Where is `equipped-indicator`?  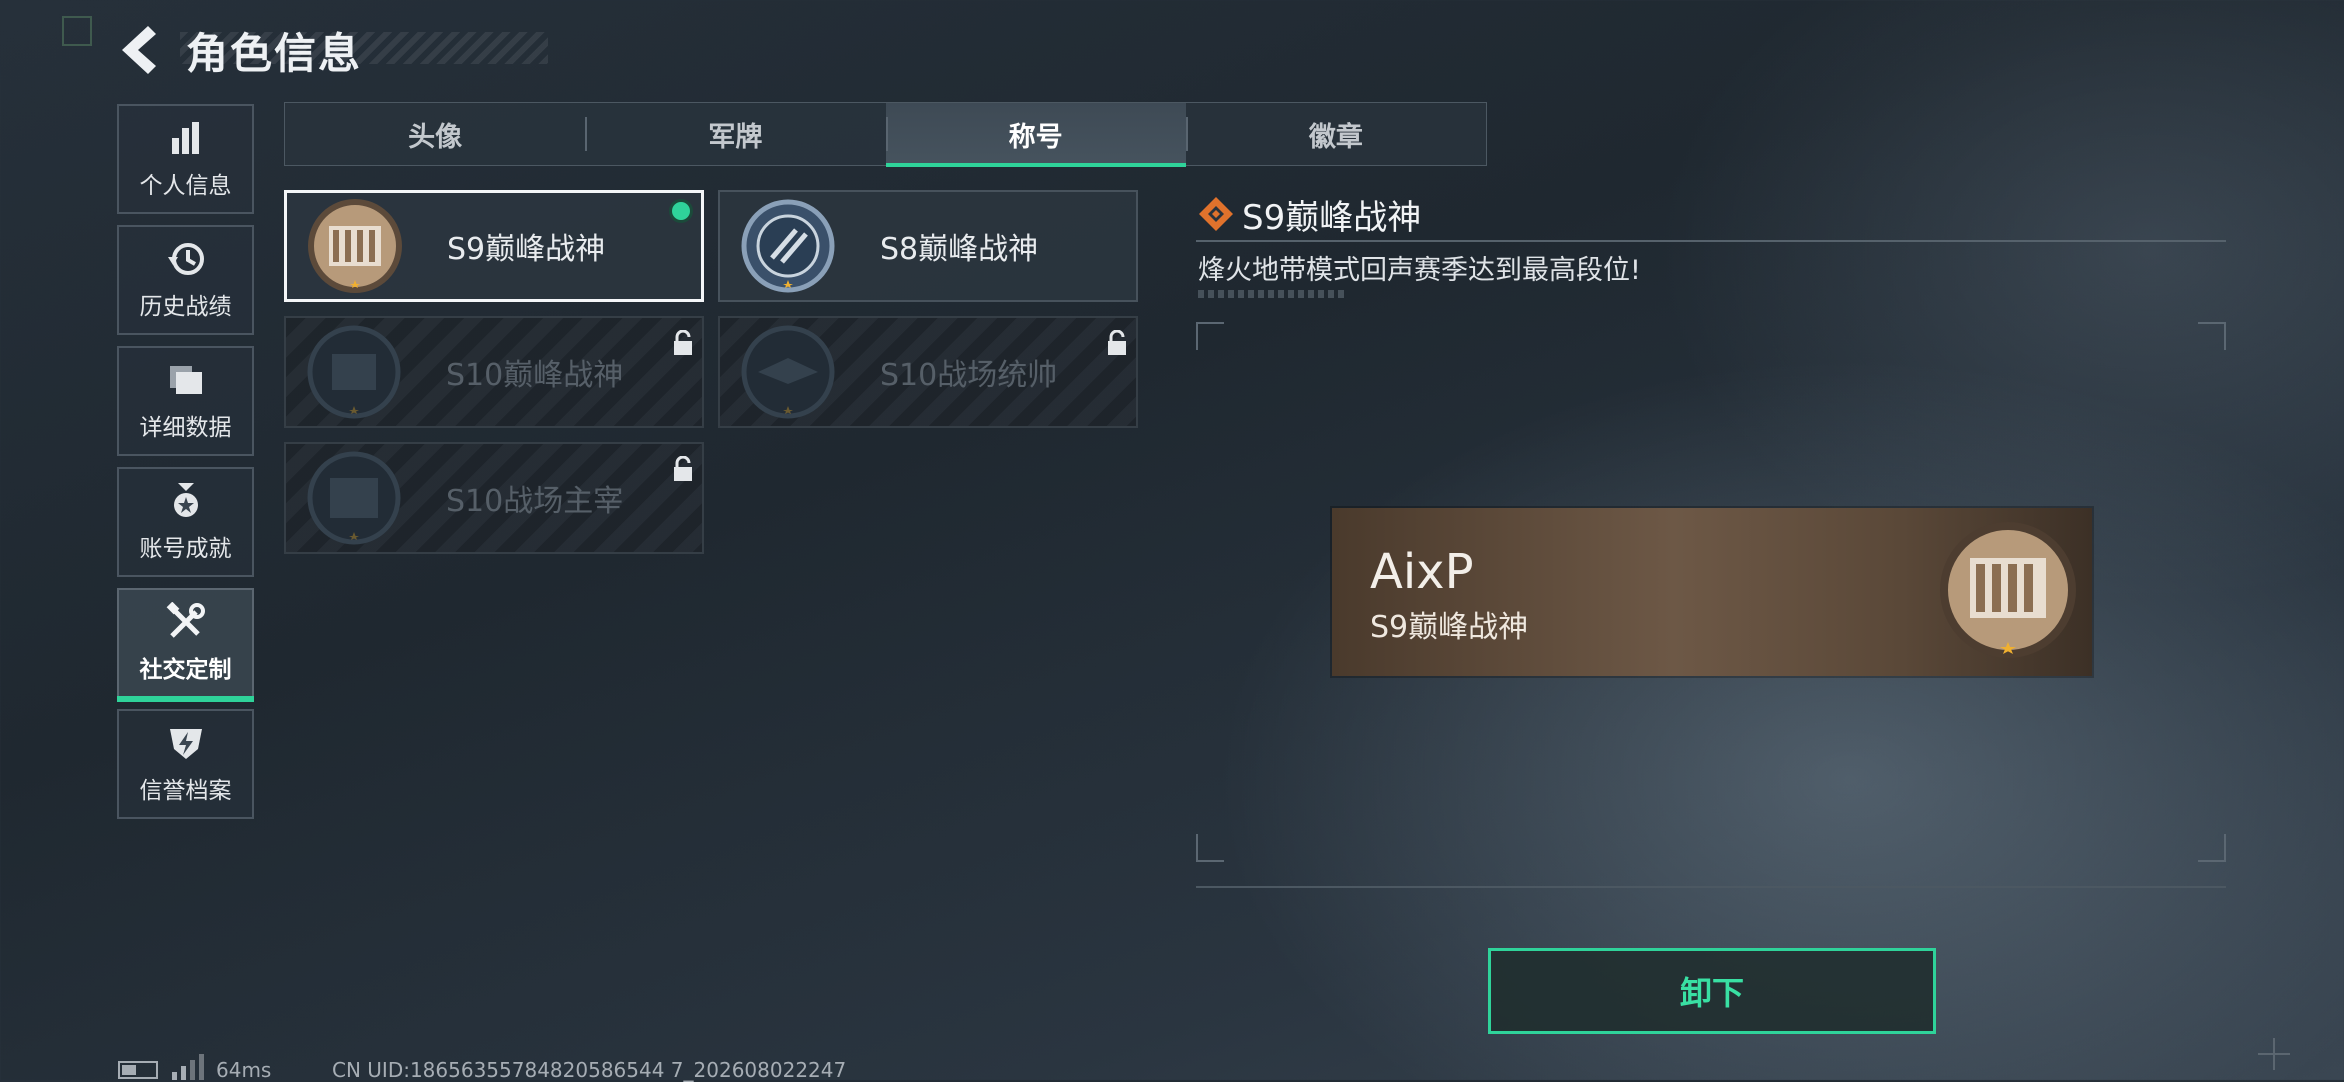
equipped-indicator is located at coordinates (681, 211).